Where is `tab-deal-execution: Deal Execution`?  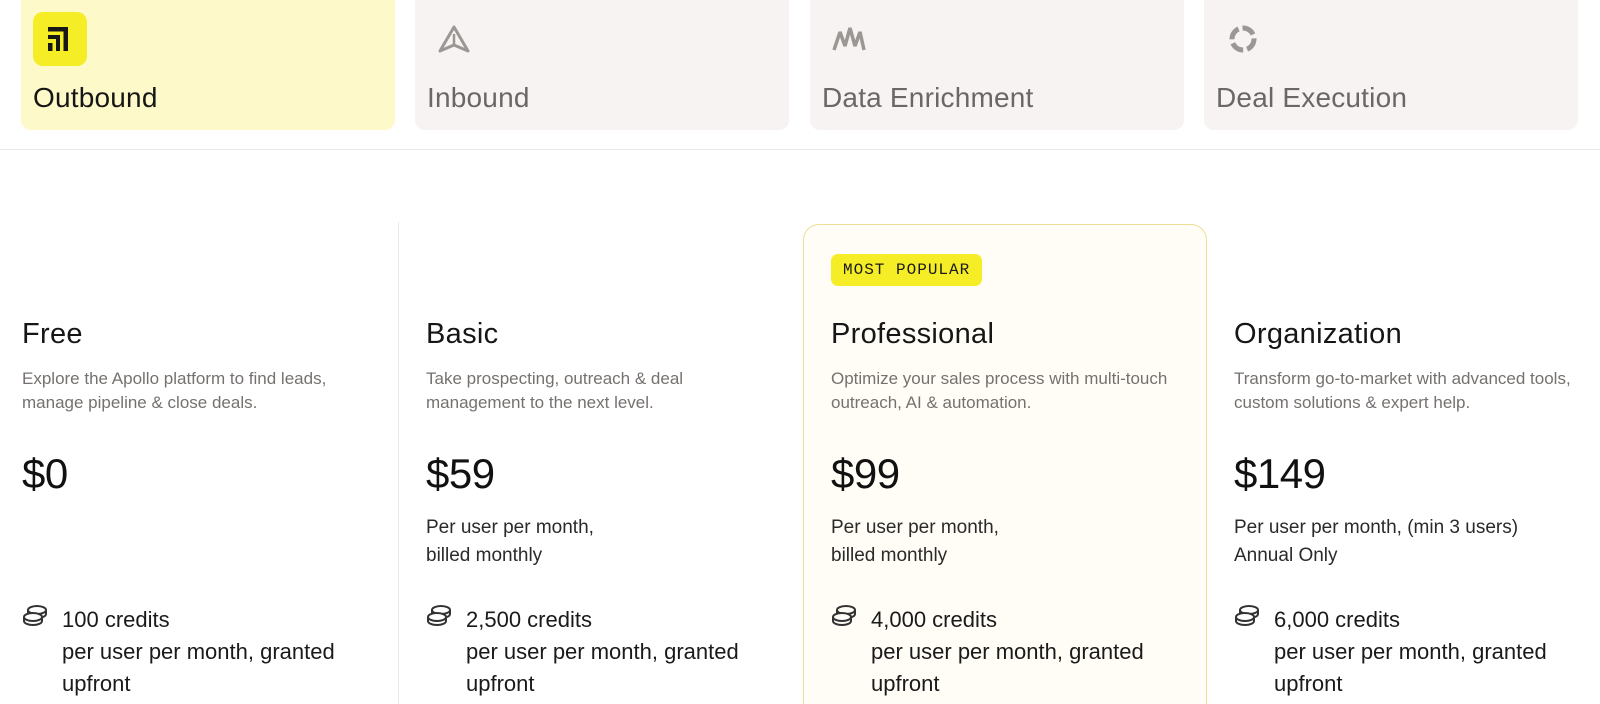 tab-deal-execution: Deal Execution is located at coordinates (1391, 65).